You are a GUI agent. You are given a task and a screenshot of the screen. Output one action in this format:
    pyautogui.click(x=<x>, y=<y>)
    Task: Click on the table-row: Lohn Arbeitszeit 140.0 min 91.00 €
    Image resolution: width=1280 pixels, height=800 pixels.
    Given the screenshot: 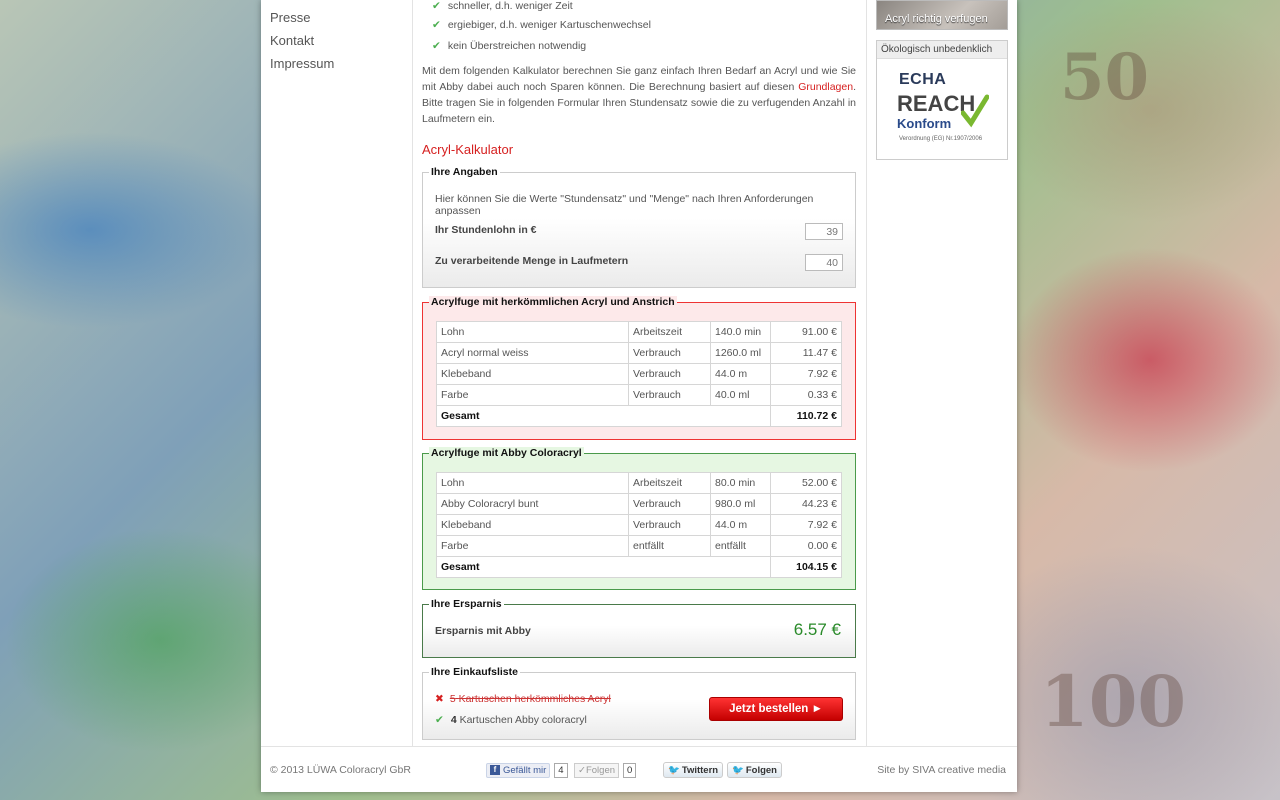 What is the action you would take?
    pyautogui.click(x=639, y=332)
    